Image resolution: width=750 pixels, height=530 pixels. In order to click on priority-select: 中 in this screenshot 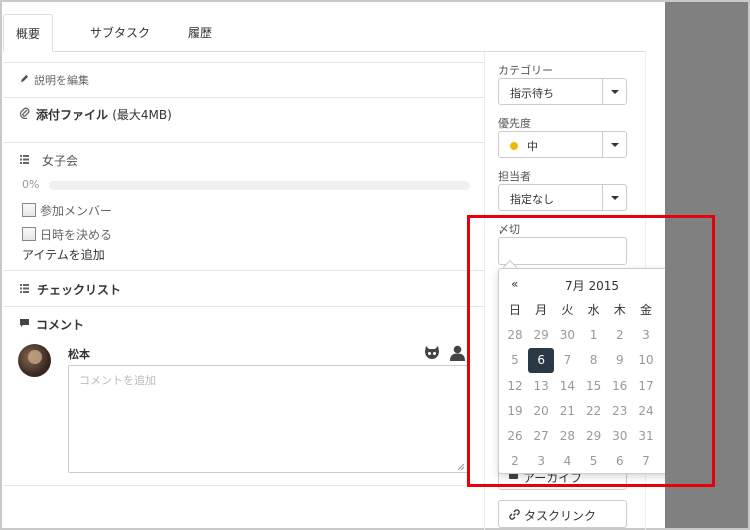, I will do `click(562, 144)`.